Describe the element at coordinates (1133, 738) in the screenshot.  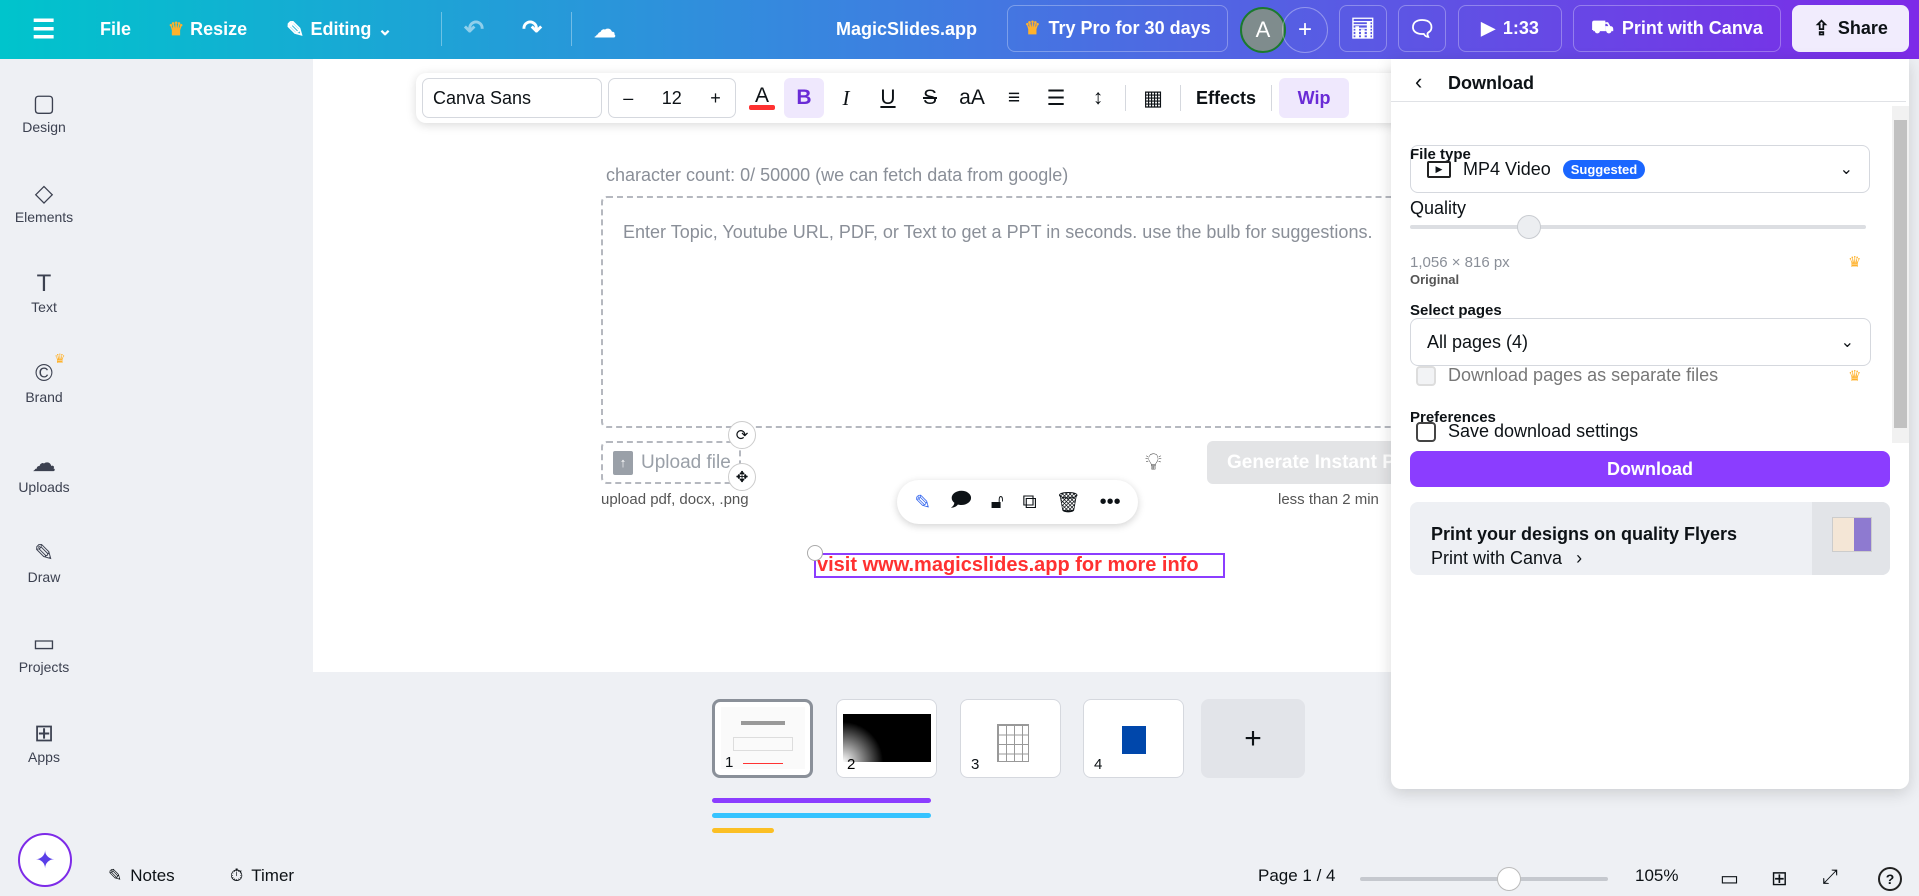
I see `page-thumbnail-4: 4` at that location.